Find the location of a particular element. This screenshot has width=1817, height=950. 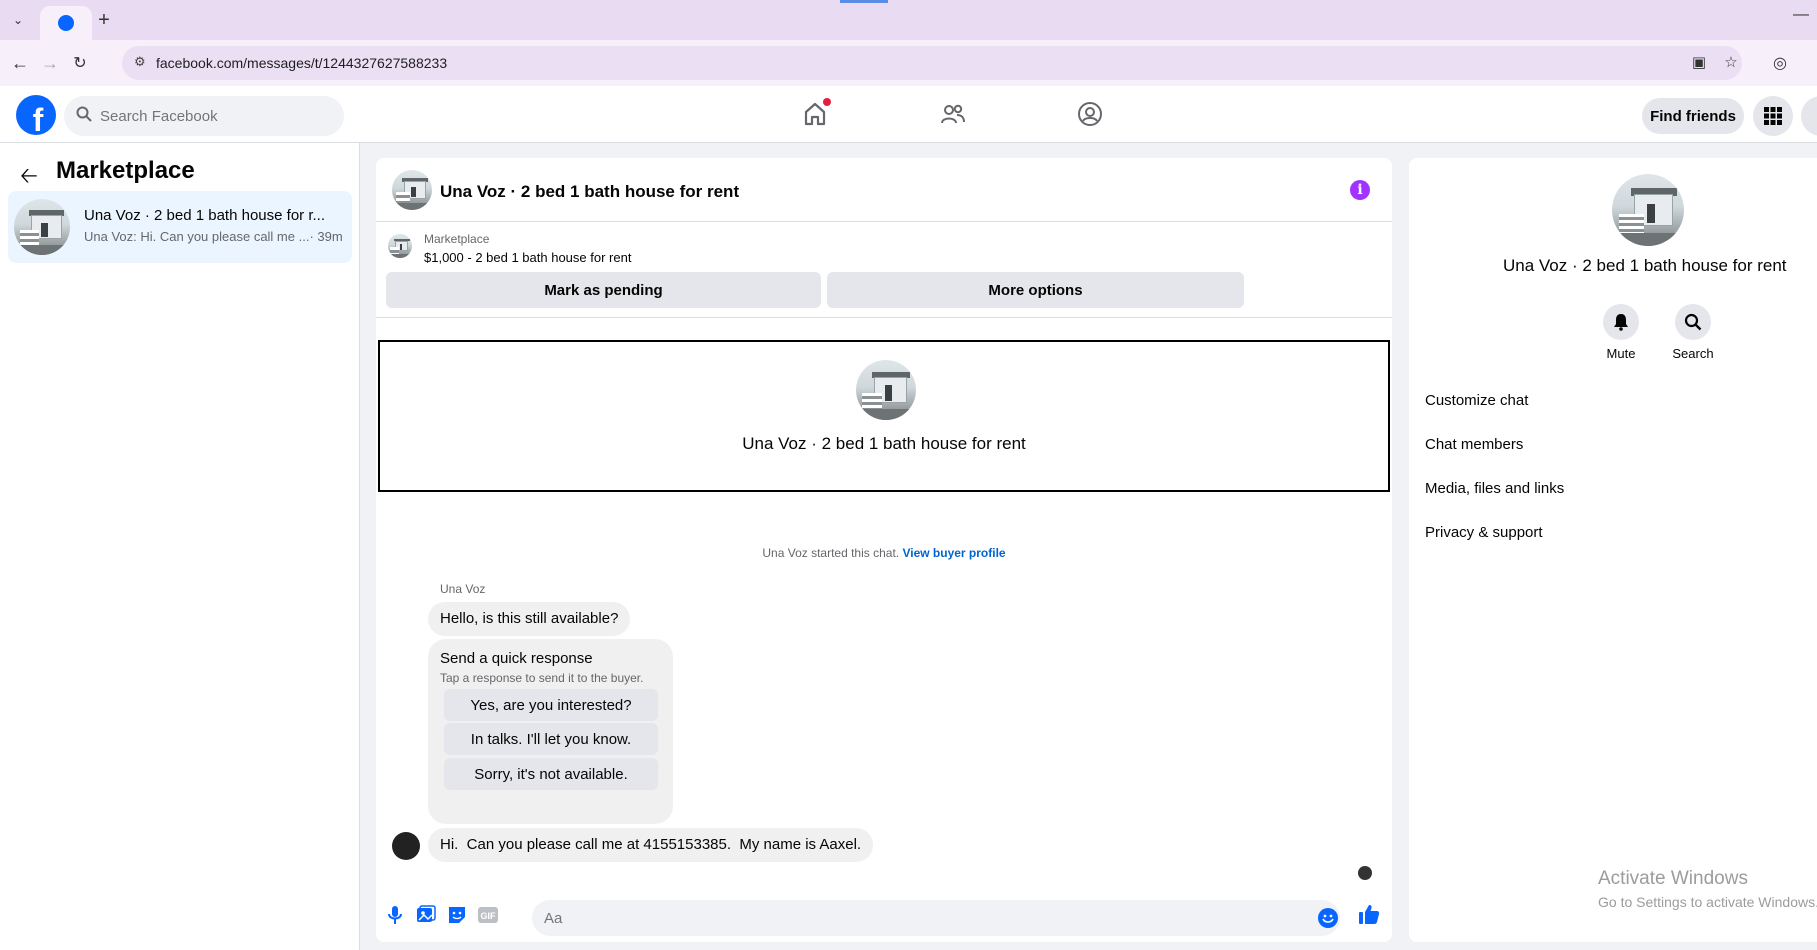

tab-search-chevron-icon: ⌄ is located at coordinates (18, 20).